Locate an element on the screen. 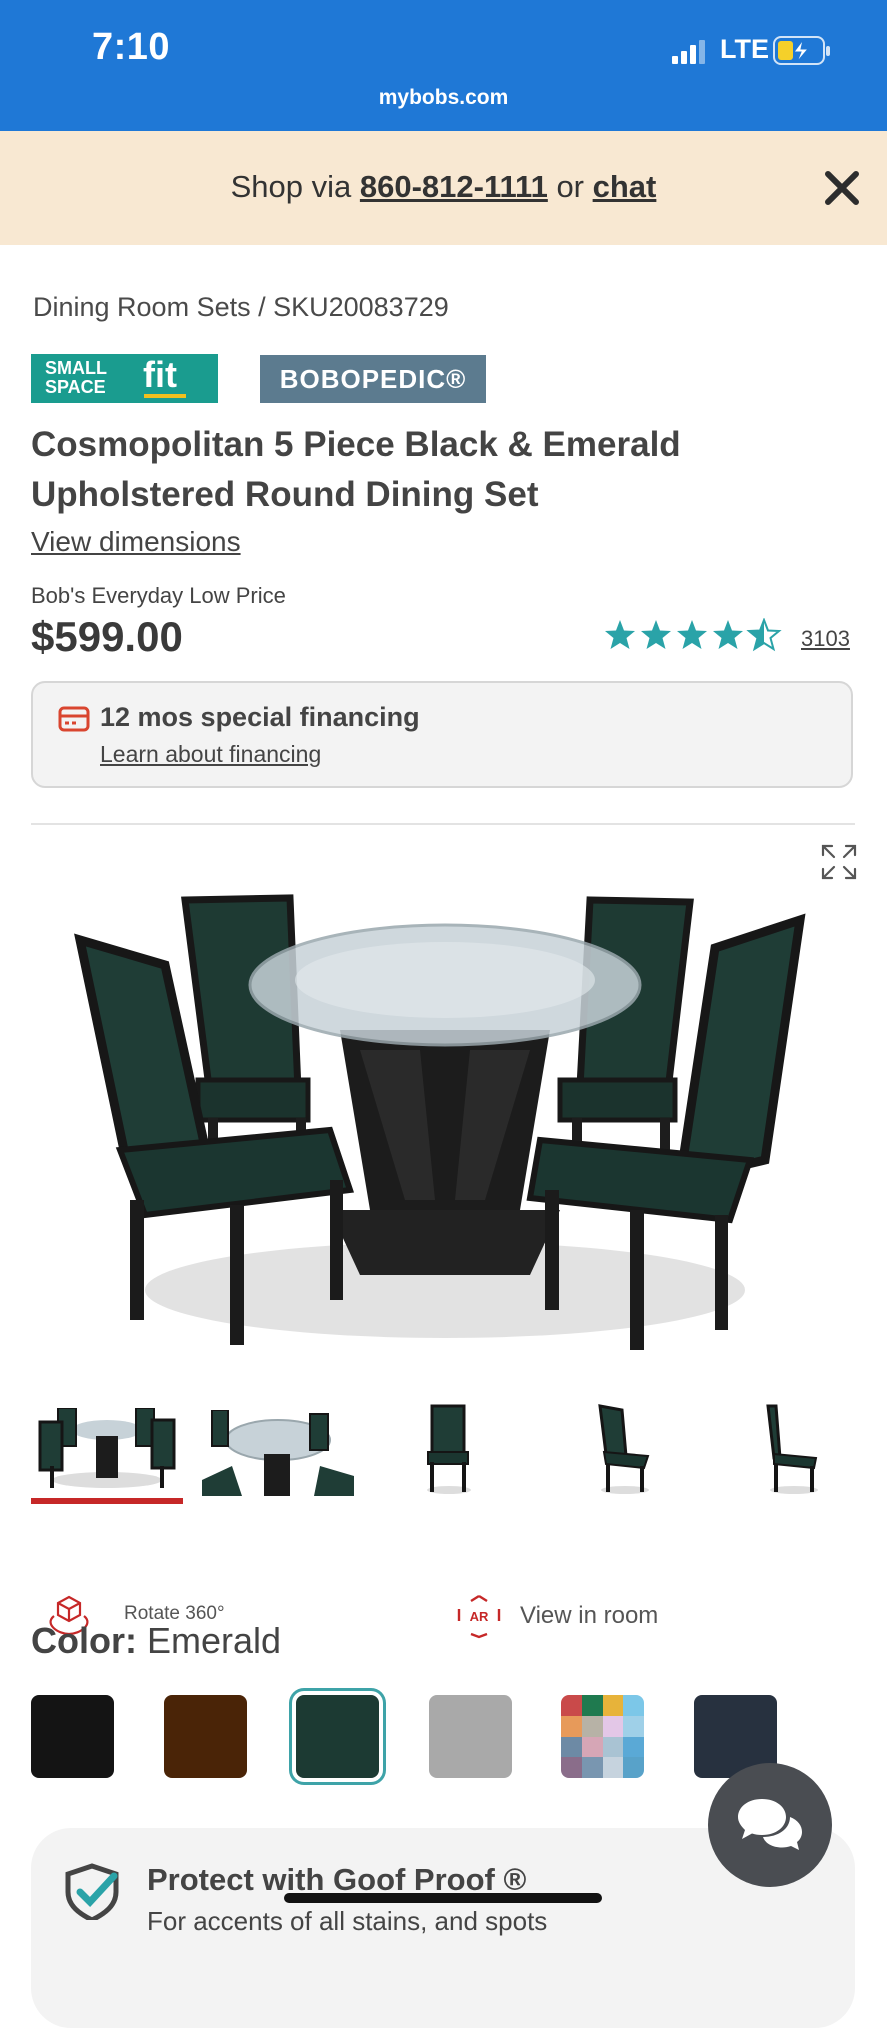 The image size is (887, 2028). chat-bubbles-icon is located at coordinates (770, 1824).